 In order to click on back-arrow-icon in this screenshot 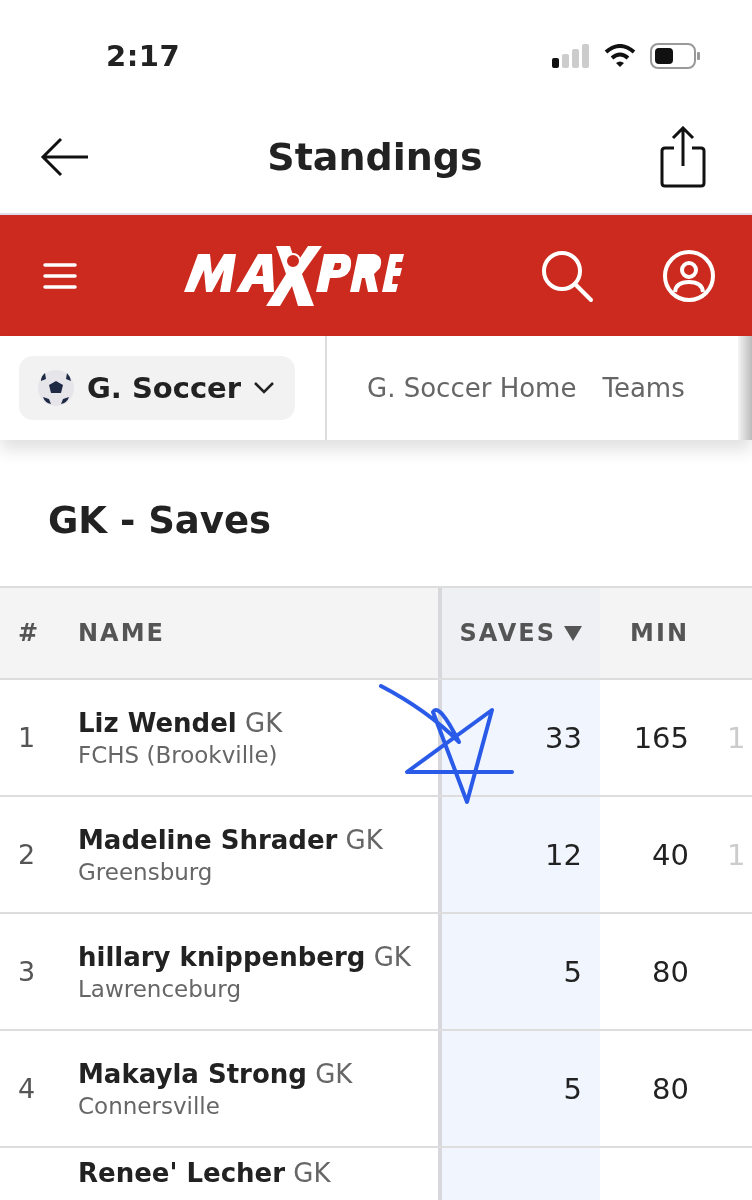, I will do `click(65, 156)`.